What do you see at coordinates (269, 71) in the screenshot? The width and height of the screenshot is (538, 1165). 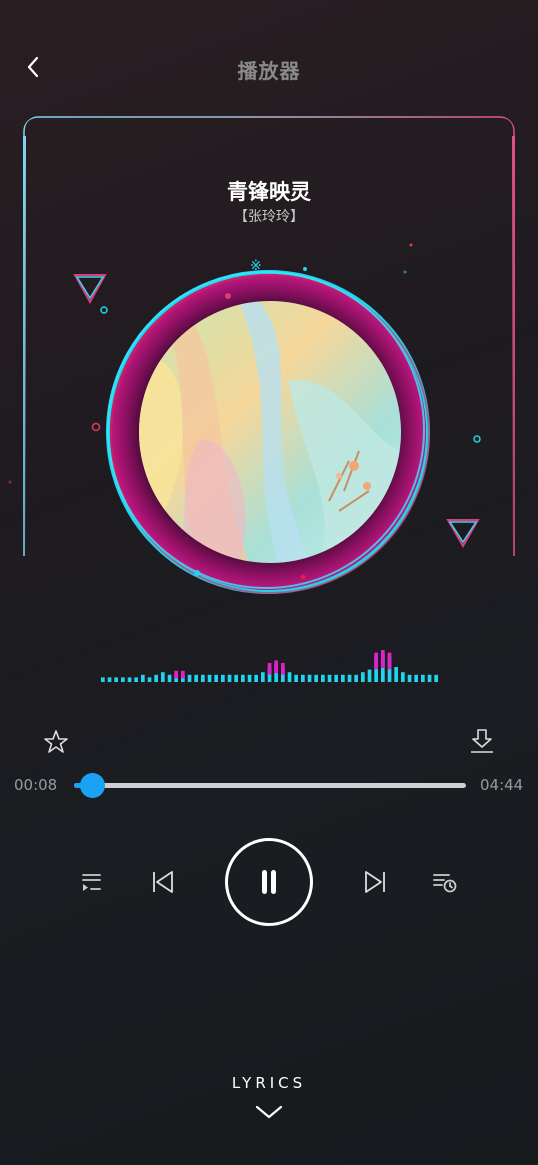 I see `page-title: 播放器` at bounding box center [269, 71].